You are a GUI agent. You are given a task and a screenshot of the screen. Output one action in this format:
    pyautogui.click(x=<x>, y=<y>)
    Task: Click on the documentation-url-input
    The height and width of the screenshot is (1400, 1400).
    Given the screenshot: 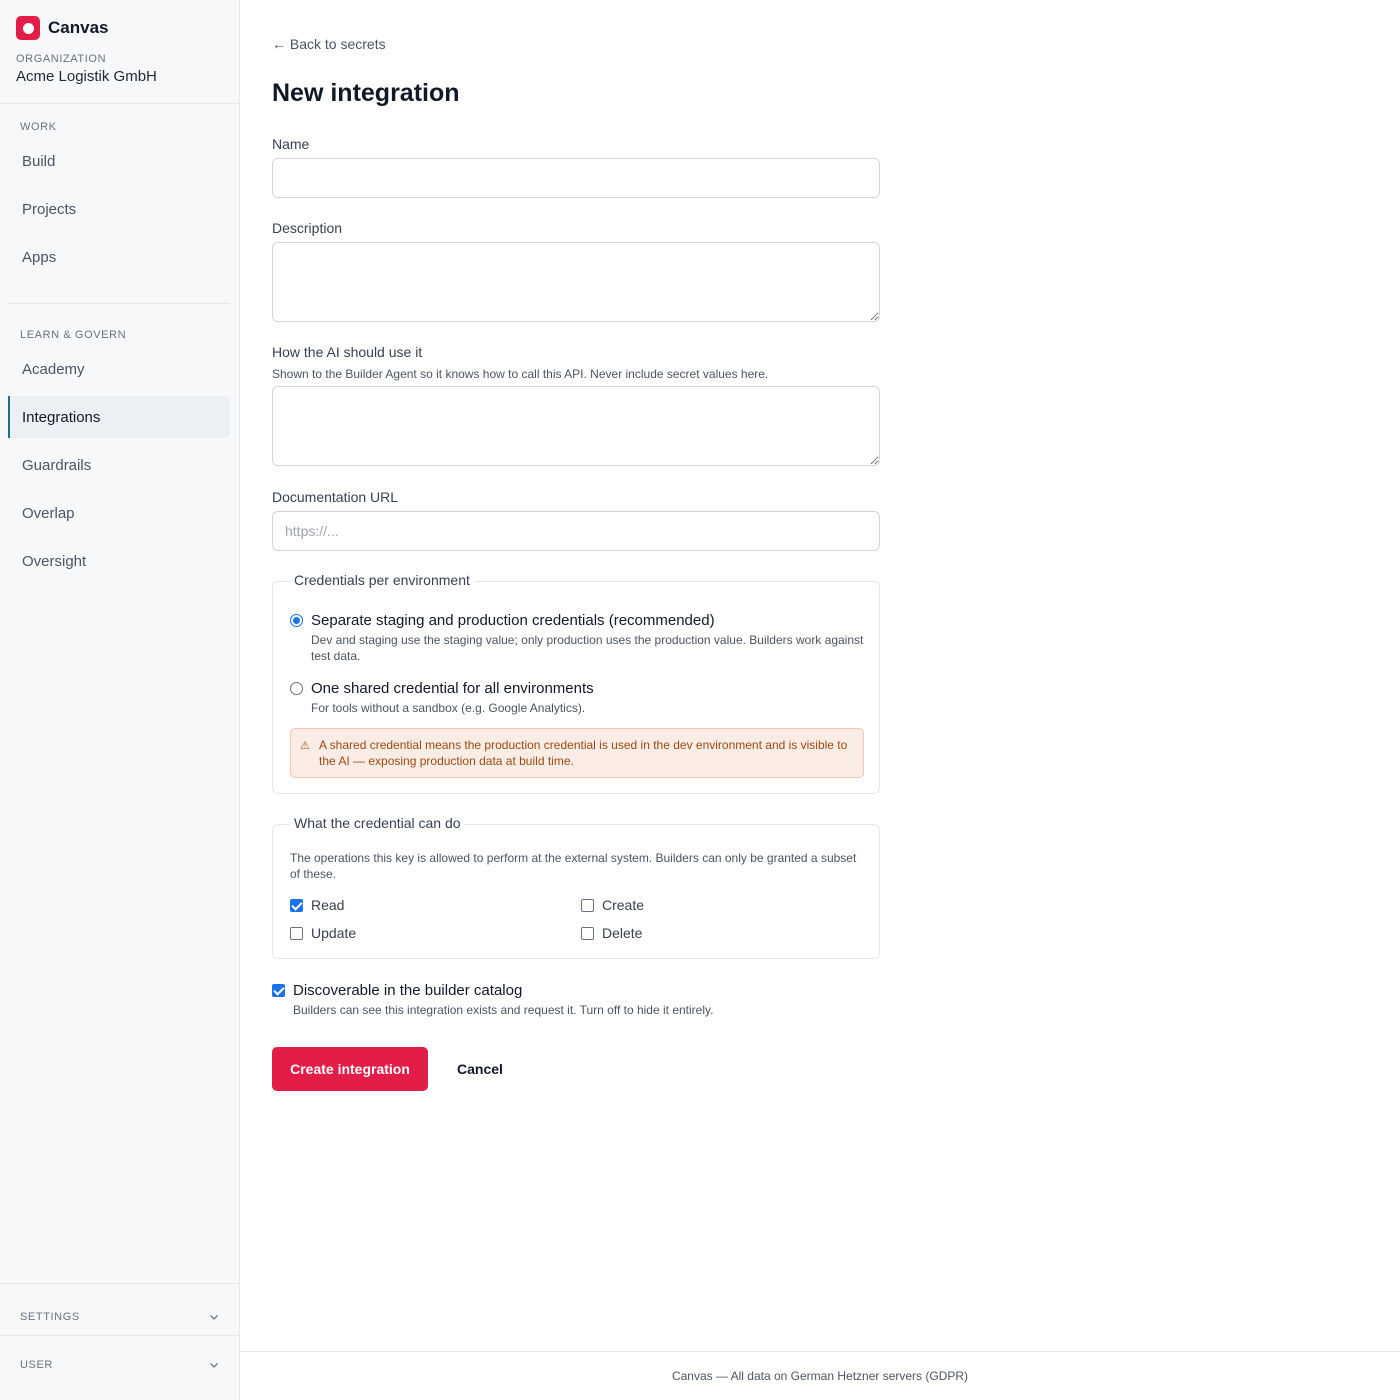 What is the action you would take?
    pyautogui.click(x=576, y=531)
    